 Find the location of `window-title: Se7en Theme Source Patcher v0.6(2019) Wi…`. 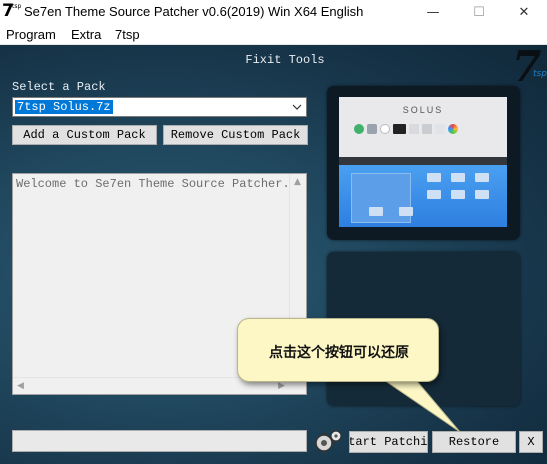

window-title: Se7en Theme Source Patcher v0.6(2019) Wi… is located at coordinates (194, 11).